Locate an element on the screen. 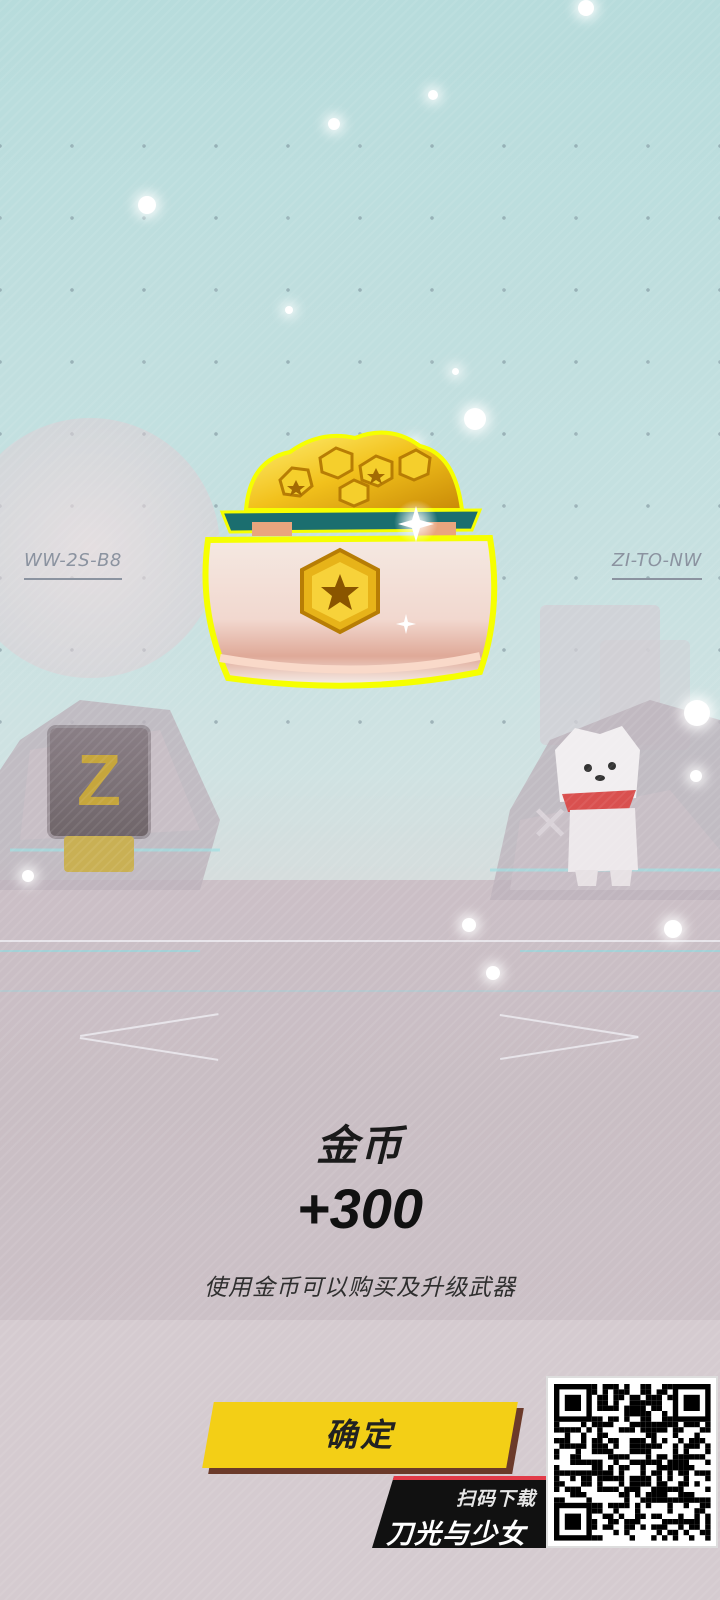 This screenshot has width=720, height=1600. qr-code-pattern is located at coordinates (632, 1462).